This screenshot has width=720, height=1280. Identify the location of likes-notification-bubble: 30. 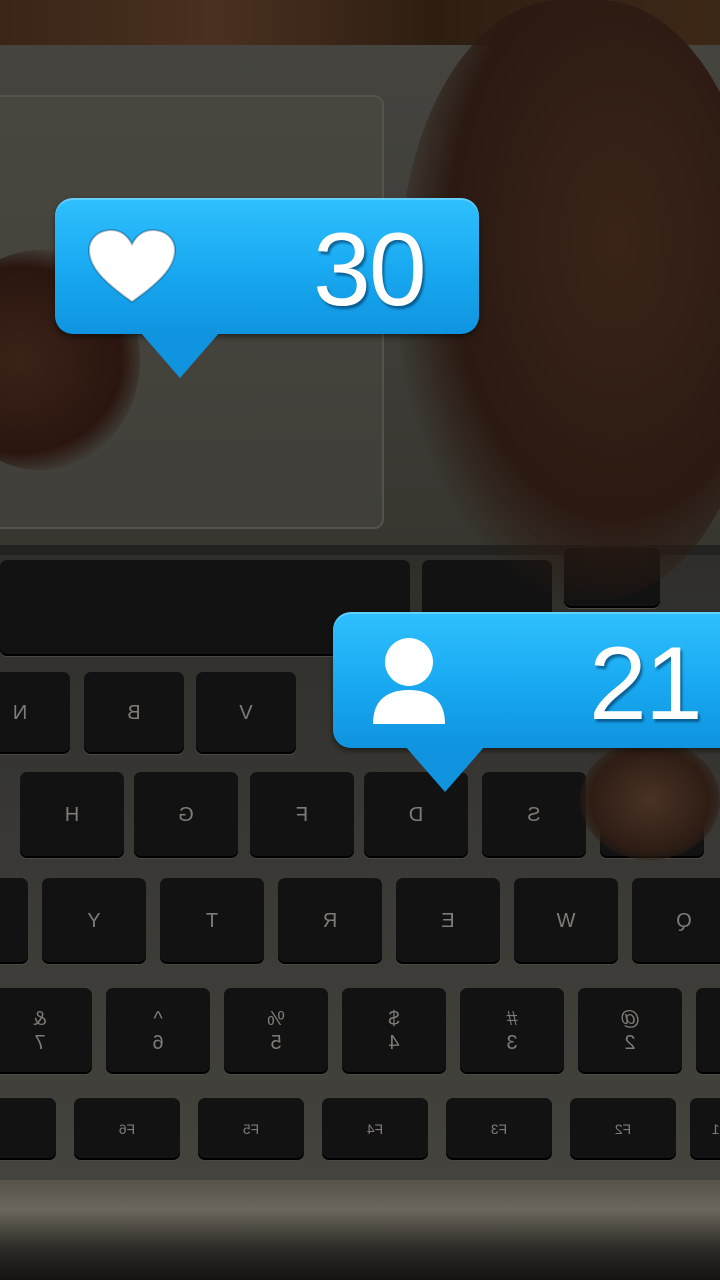
(267, 288).